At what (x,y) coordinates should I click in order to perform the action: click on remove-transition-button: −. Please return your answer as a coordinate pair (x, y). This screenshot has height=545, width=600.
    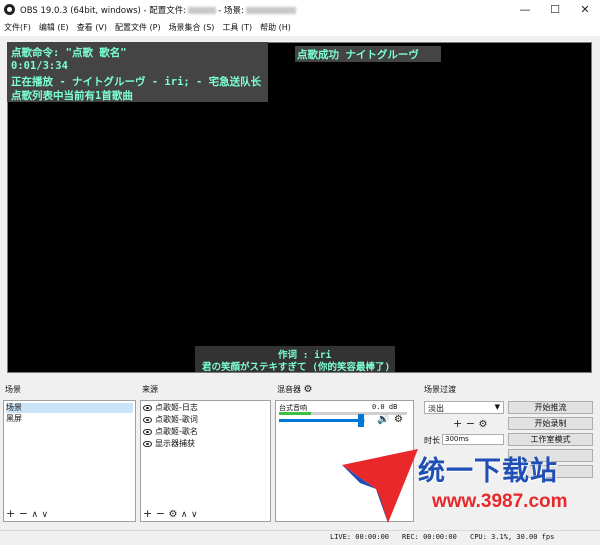
    Looking at the image, I should click on (470, 423).